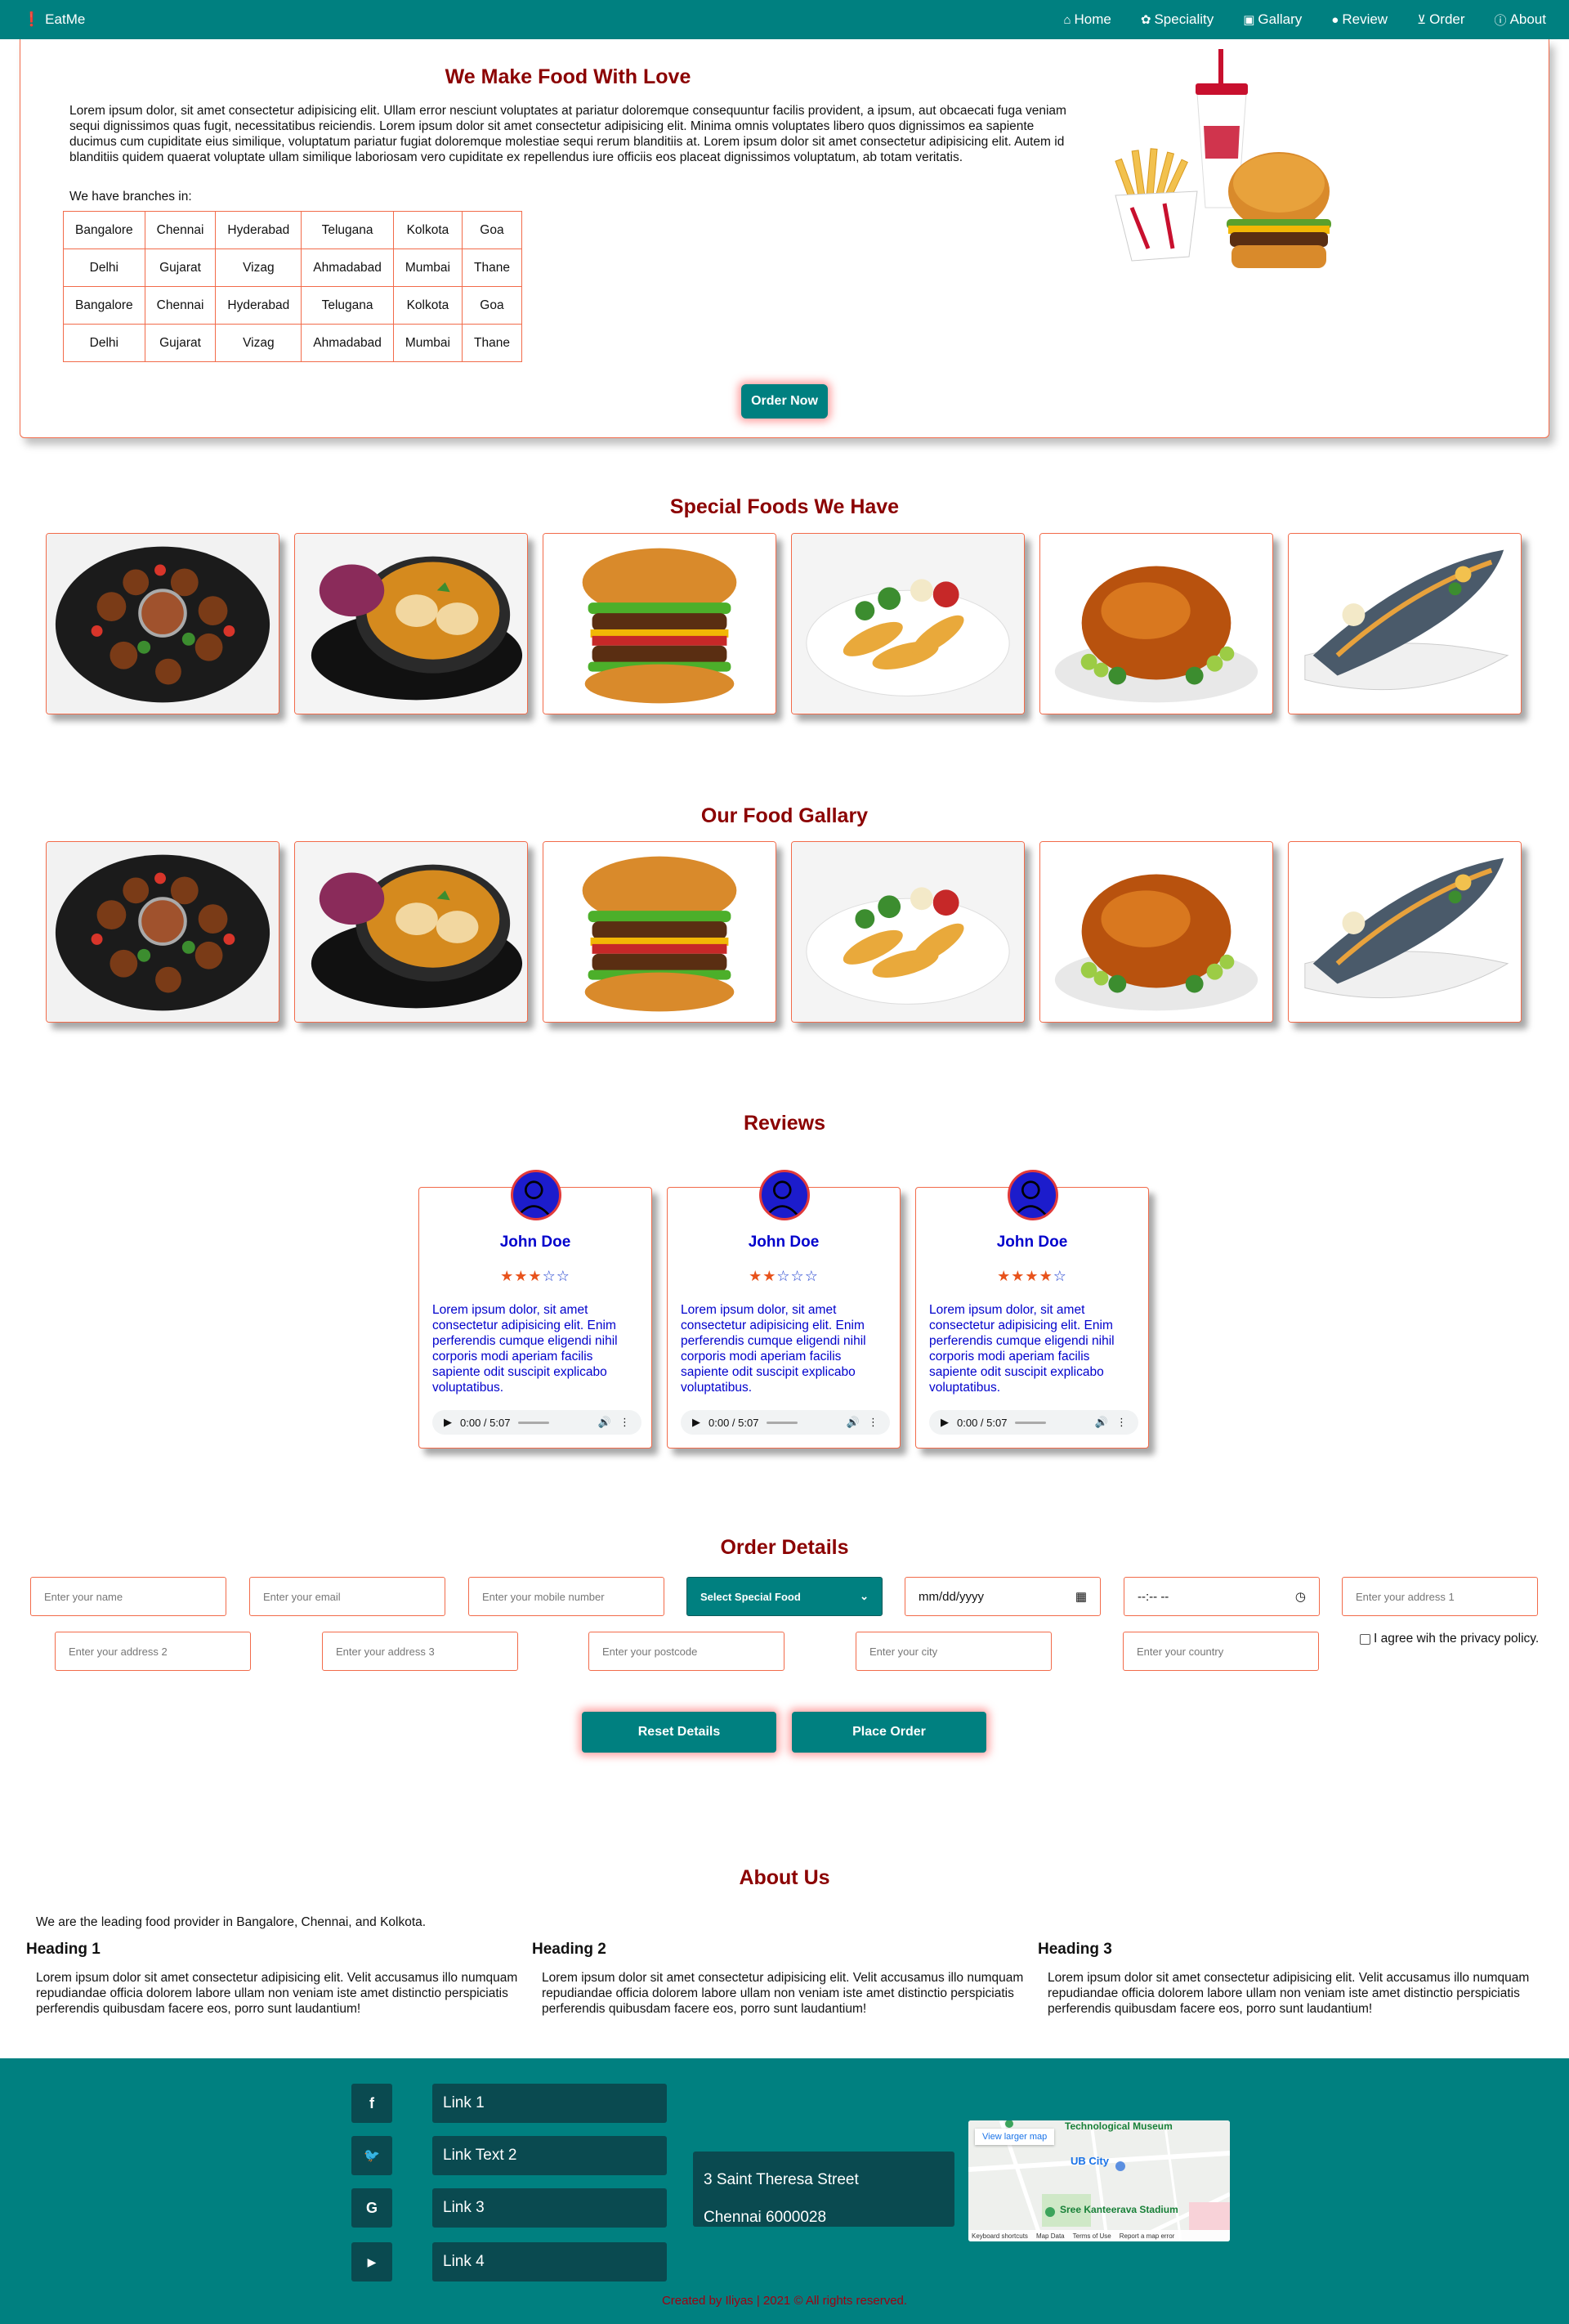  What do you see at coordinates (1032, 1242) in the screenshot?
I see `reviewer-name: John Doe` at bounding box center [1032, 1242].